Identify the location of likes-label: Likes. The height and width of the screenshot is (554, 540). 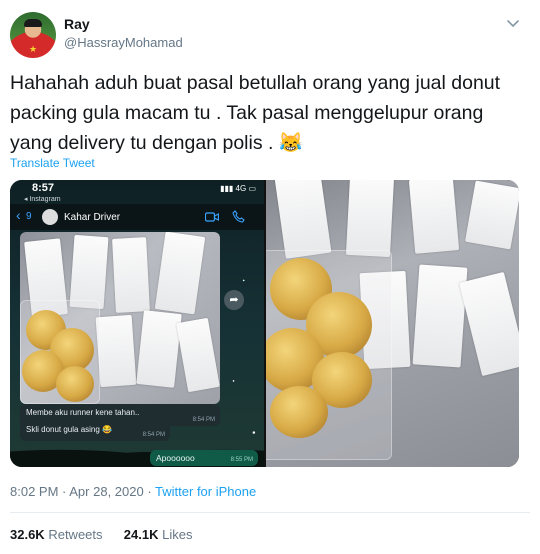
(177, 534).